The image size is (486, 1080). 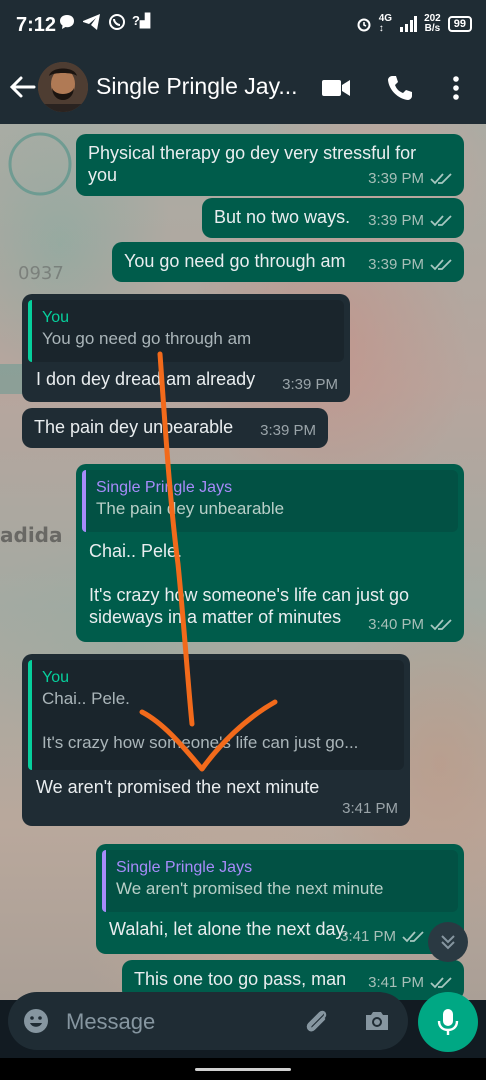 I want to click on voice-message-button, so click(x=448, y=1022).